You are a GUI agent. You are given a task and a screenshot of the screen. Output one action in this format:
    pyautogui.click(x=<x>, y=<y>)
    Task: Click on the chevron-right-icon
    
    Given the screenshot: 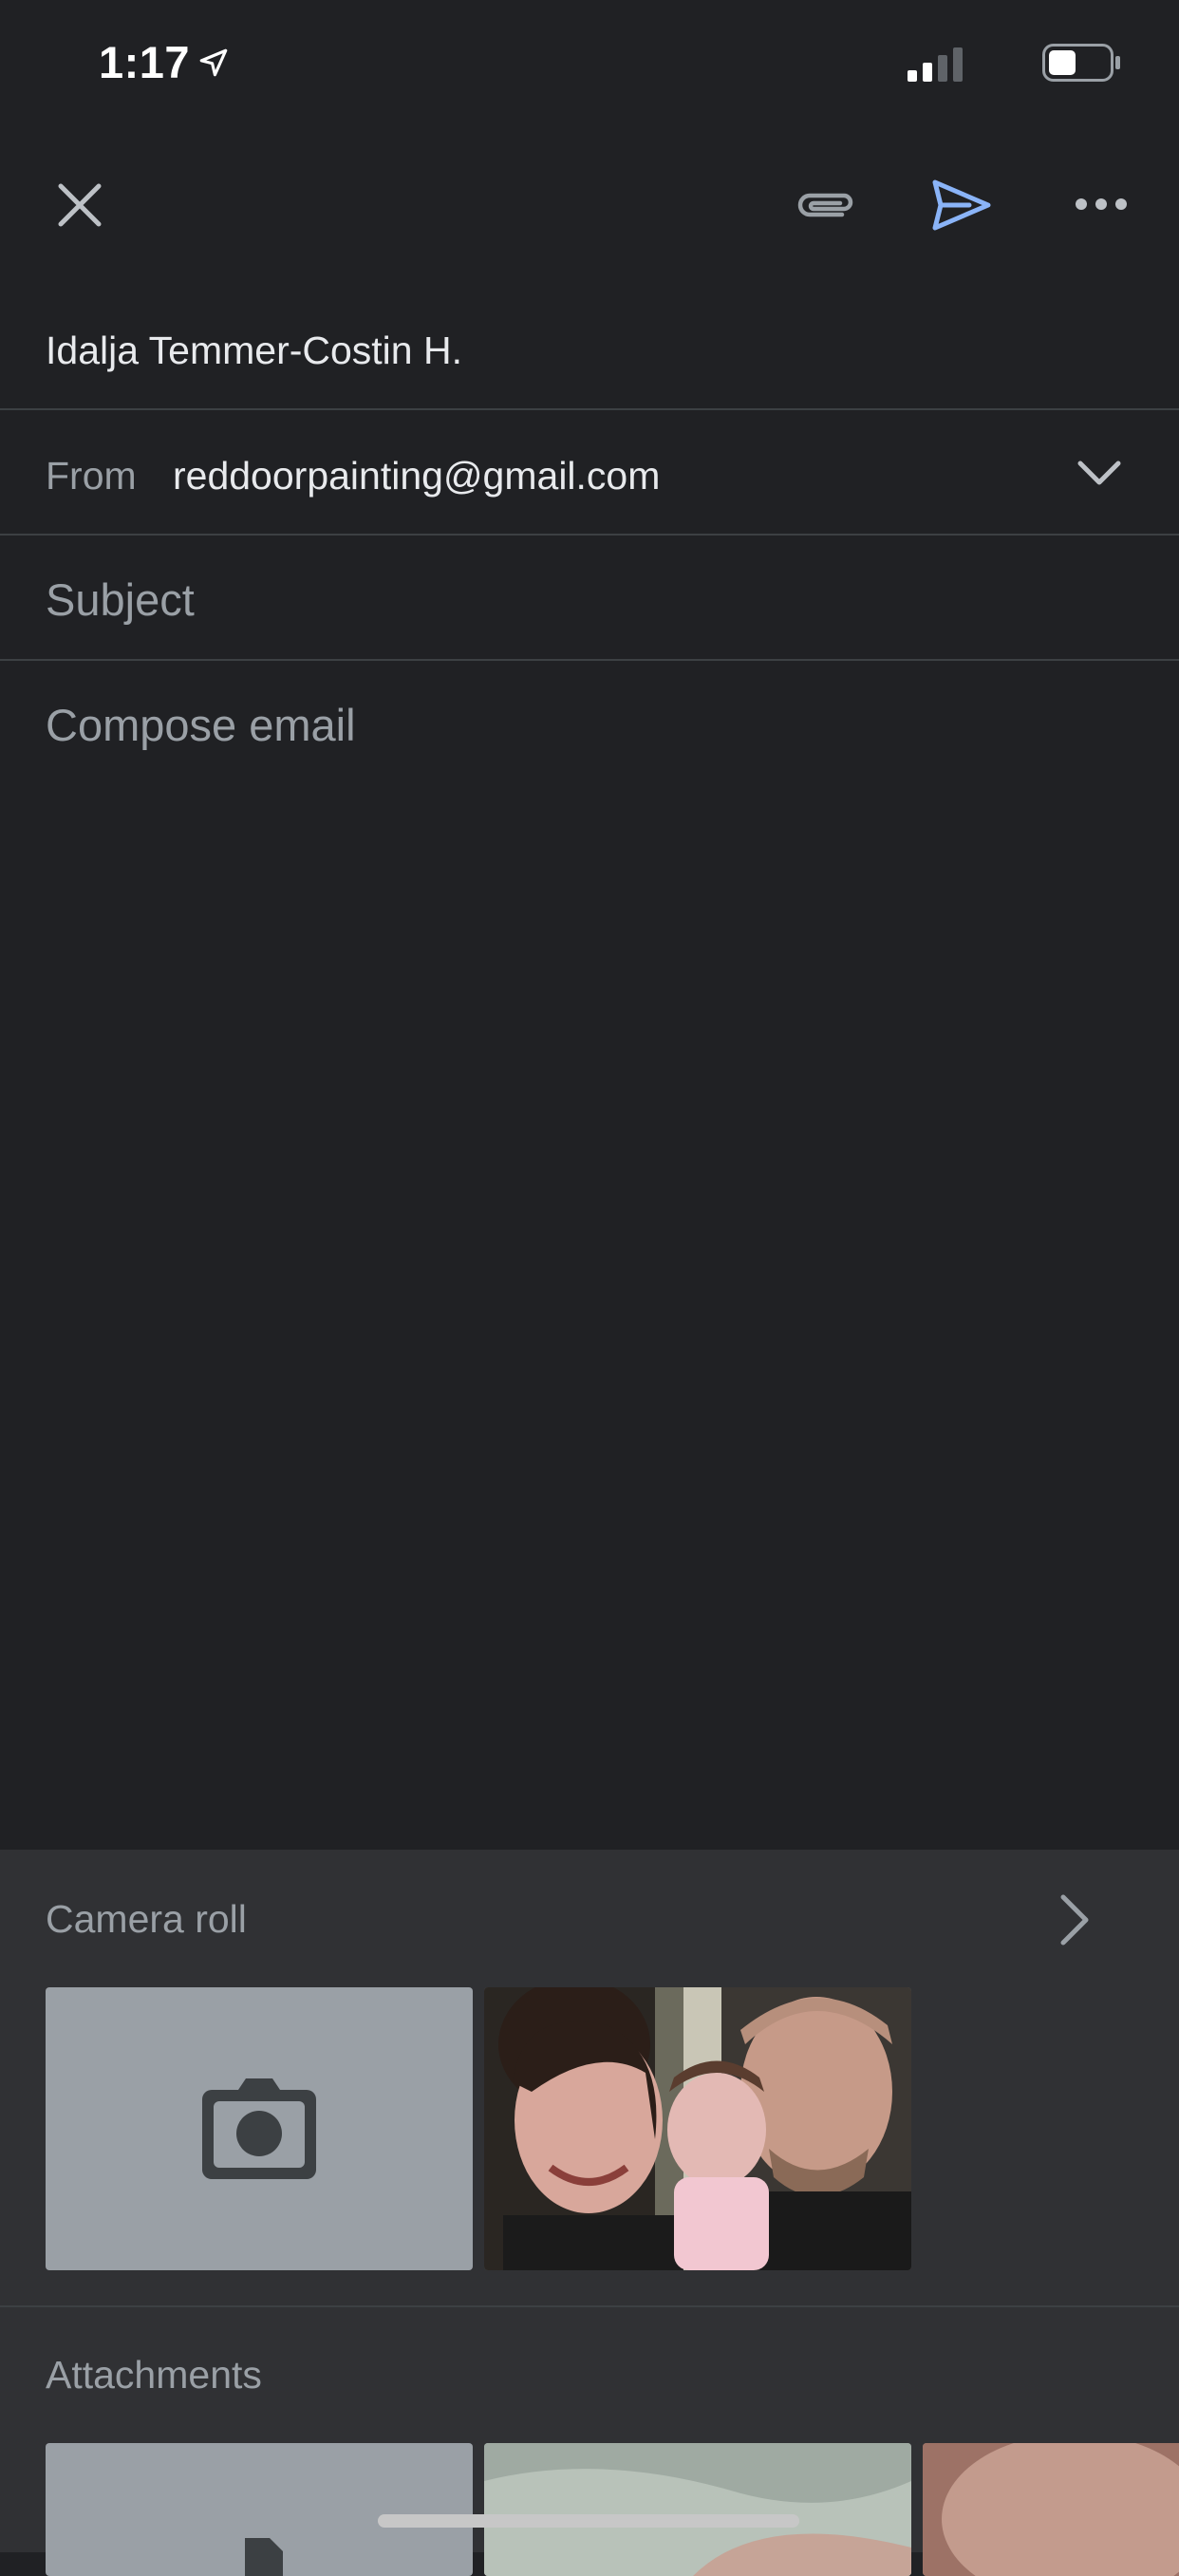 What is the action you would take?
    pyautogui.click(x=1075, y=1920)
    